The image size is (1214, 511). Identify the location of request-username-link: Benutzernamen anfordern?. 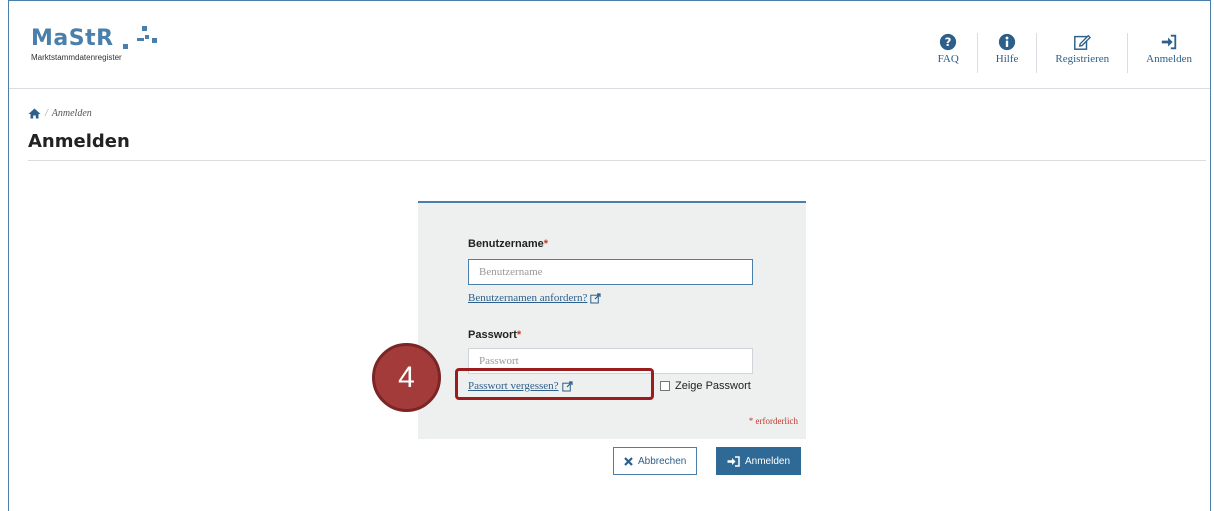
(535, 298).